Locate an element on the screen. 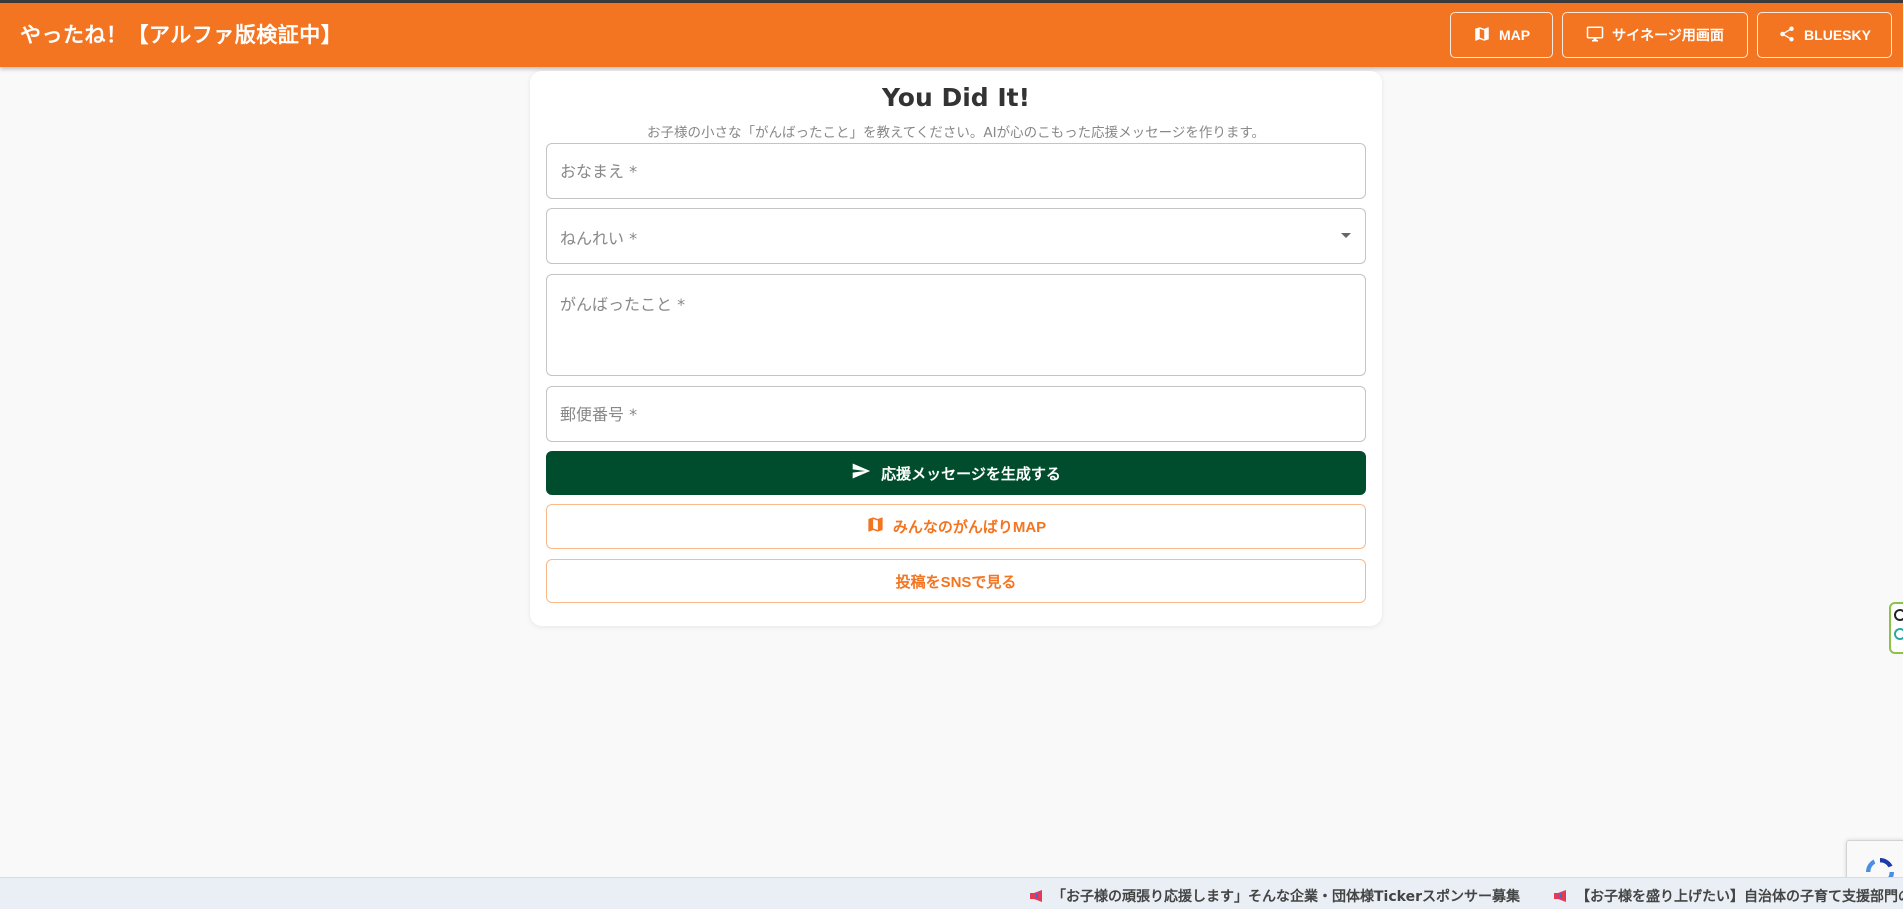  nav-signage-label: サイネージ用画面 is located at coordinates (1668, 35).